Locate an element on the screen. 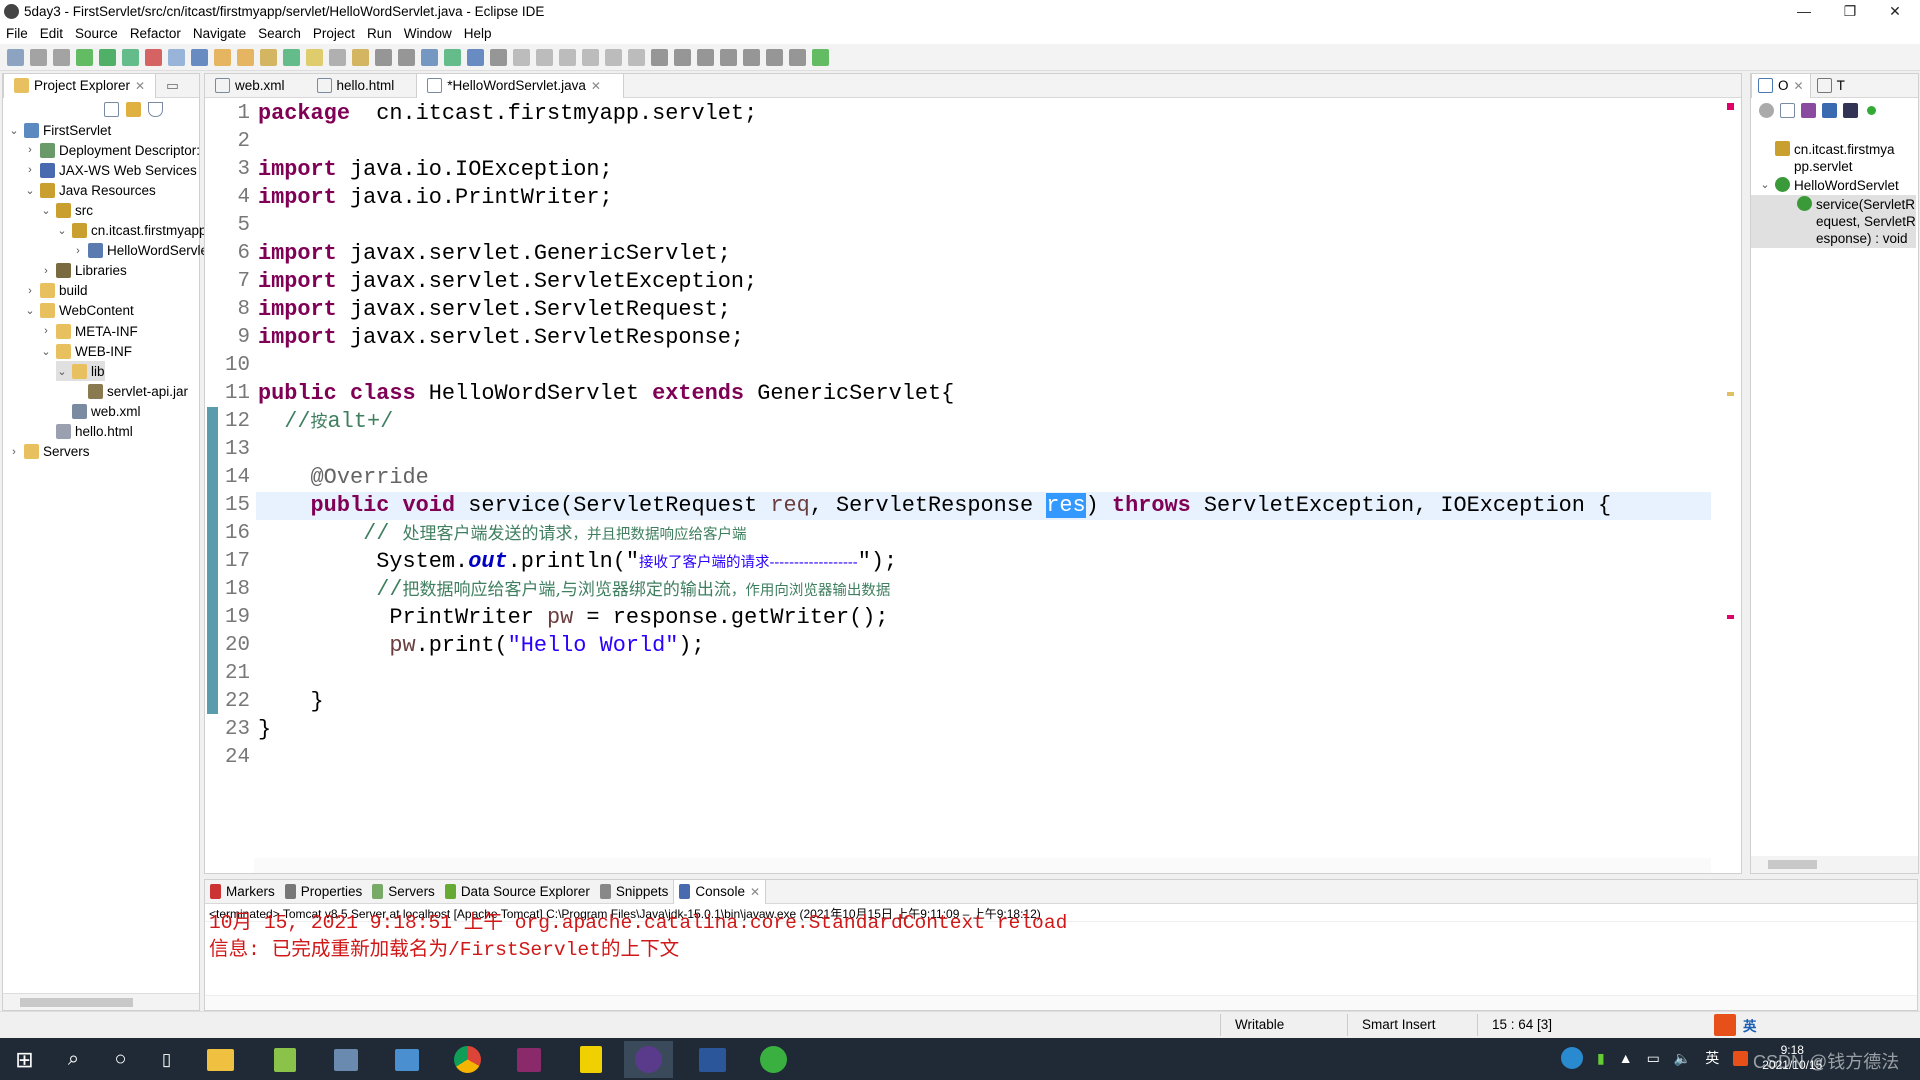  tree-item: › META-INF is located at coordinates (89, 331).